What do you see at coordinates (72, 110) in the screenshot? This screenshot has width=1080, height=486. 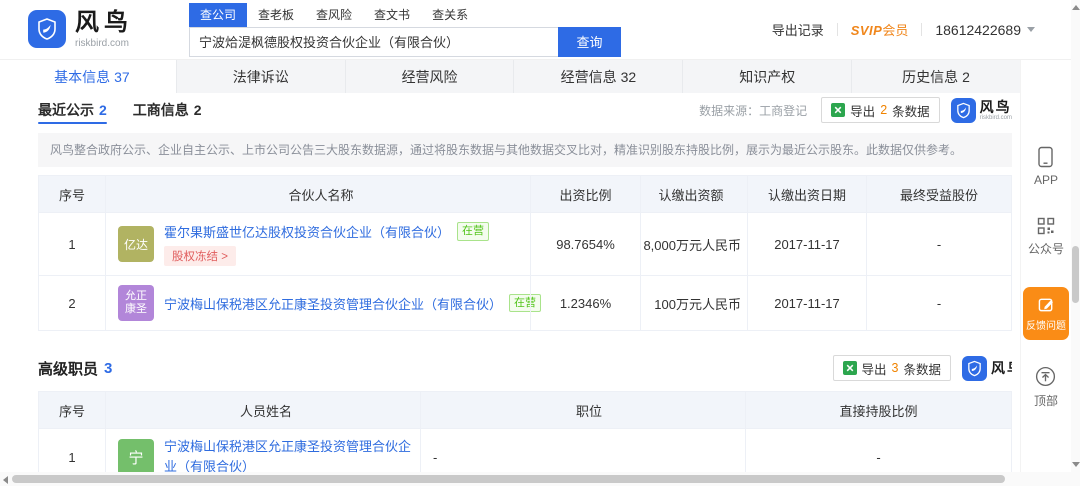 I see `subtab-recent-publicity: 最近公示 2` at bounding box center [72, 110].